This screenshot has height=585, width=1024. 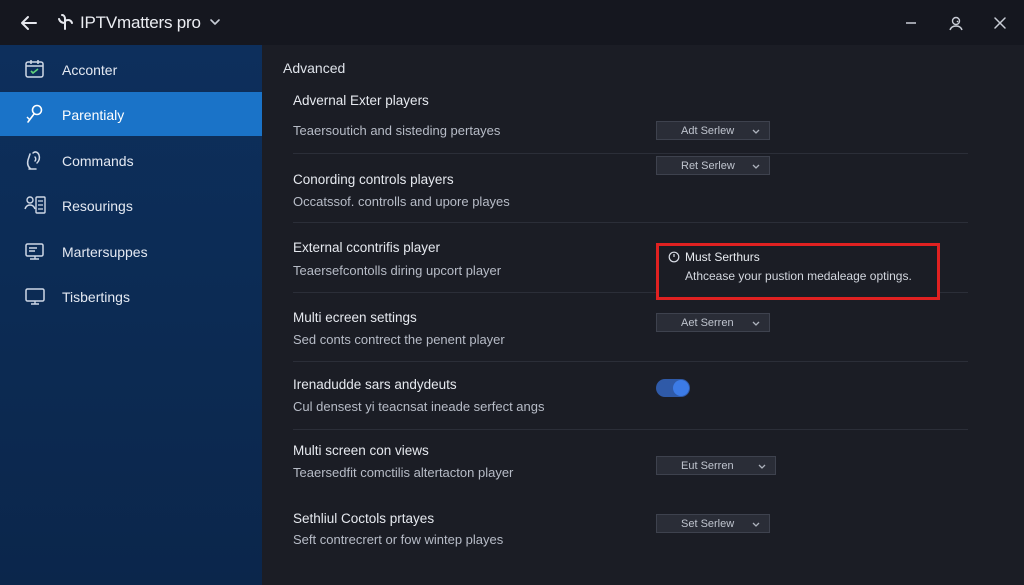 I want to click on sidebar-item-martersuppes: Martersuppes, so click(x=131, y=251).